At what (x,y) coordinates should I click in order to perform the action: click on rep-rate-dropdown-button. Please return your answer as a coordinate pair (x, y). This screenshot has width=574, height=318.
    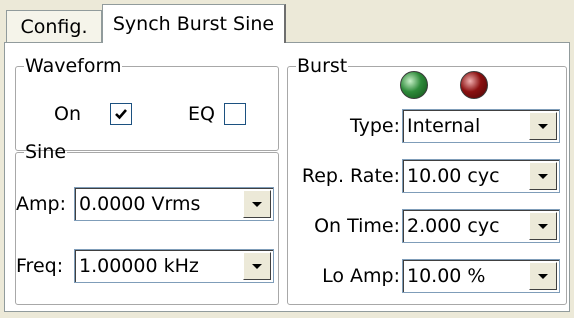
    Looking at the image, I should click on (543, 176).